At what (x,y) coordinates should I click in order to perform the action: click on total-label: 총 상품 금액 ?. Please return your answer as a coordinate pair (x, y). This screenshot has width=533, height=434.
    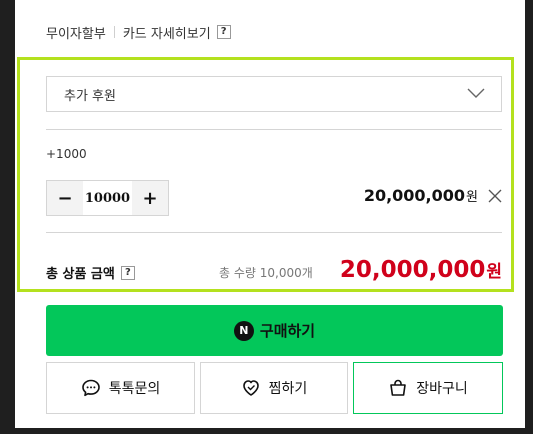
    Looking at the image, I should click on (90, 272).